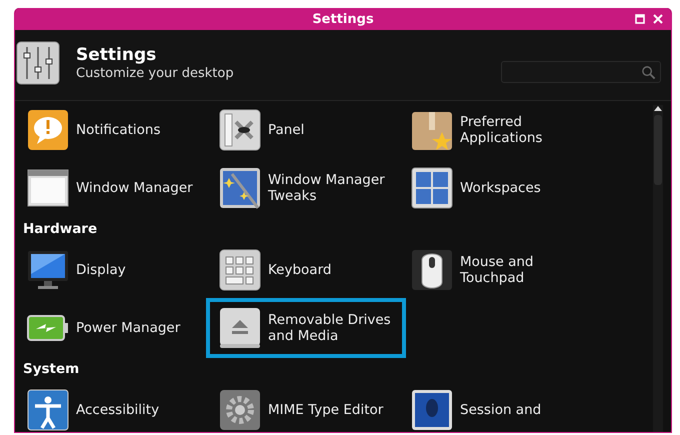  I want to click on monitor-icon, so click(48, 270).